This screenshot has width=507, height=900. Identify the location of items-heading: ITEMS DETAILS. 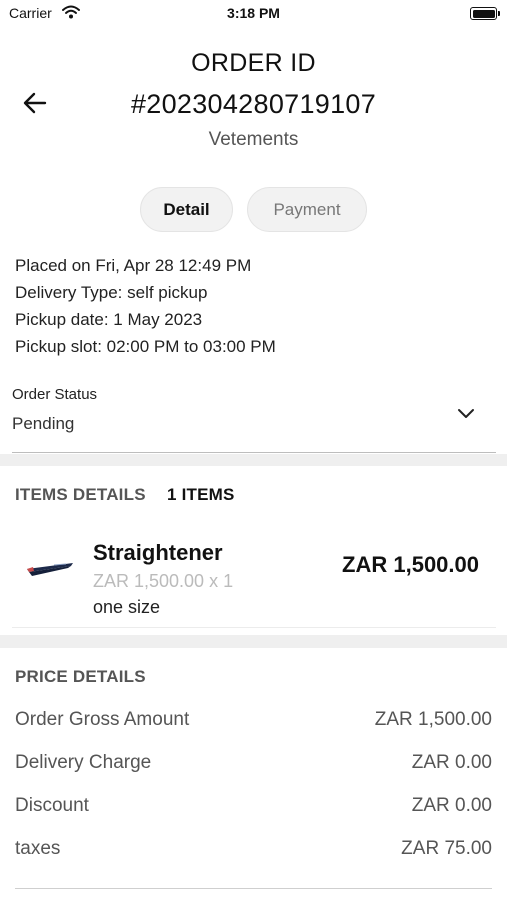
(80, 494).